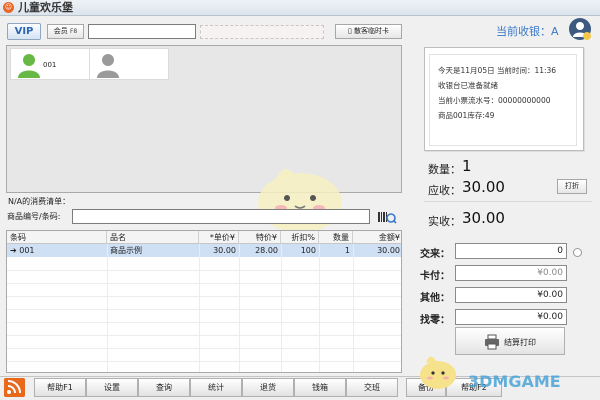 This screenshot has height=400, width=600. I want to click on temp-card-button: ▯ 散客临时卡, so click(368, 31).